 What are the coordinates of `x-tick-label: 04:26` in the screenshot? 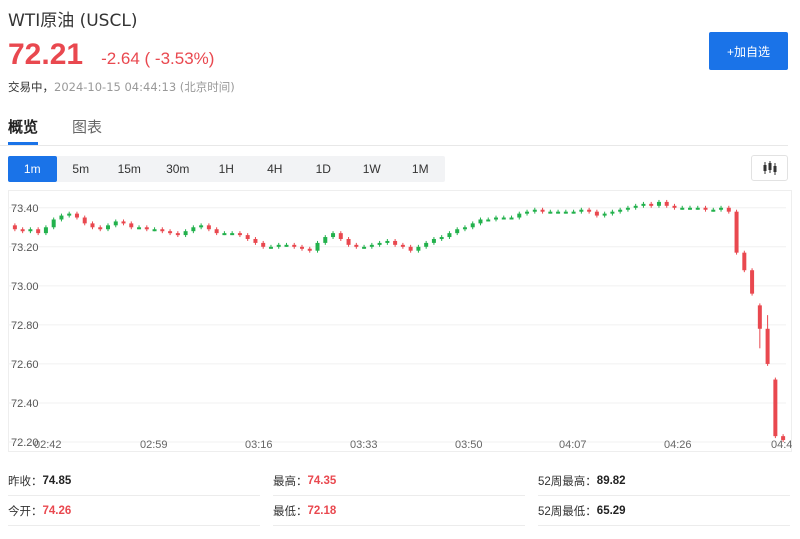 It's located at (678, 445).